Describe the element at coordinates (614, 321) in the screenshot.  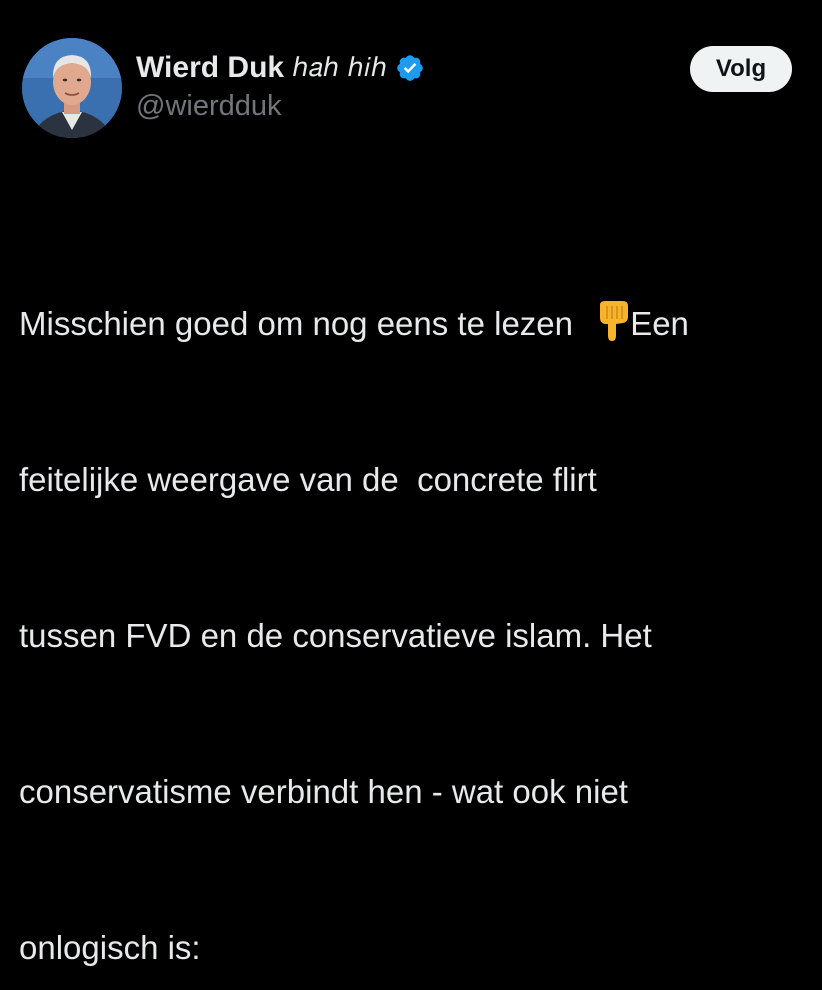
I see `backhand-index-pointing-down-emoji` at that location.